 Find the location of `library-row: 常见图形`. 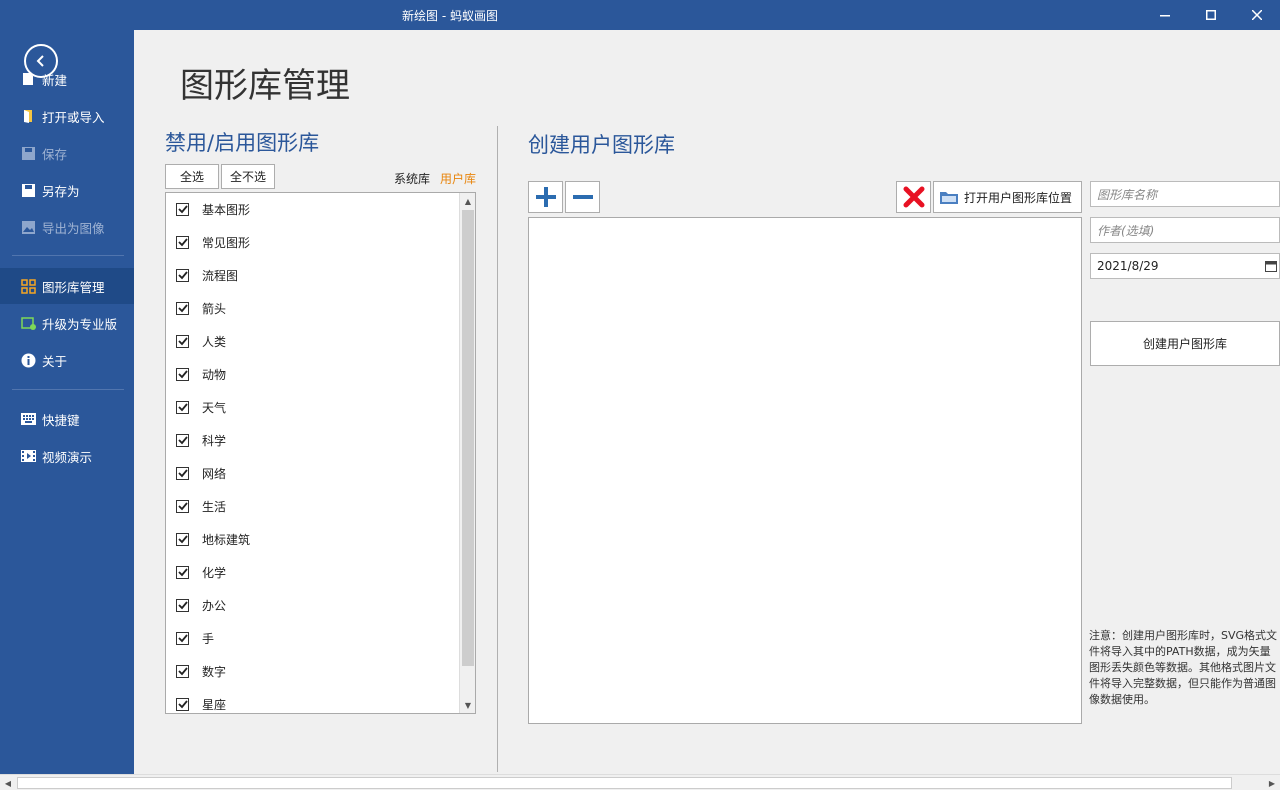

library-row: 常见图形 is located at coordinates (213, 242).